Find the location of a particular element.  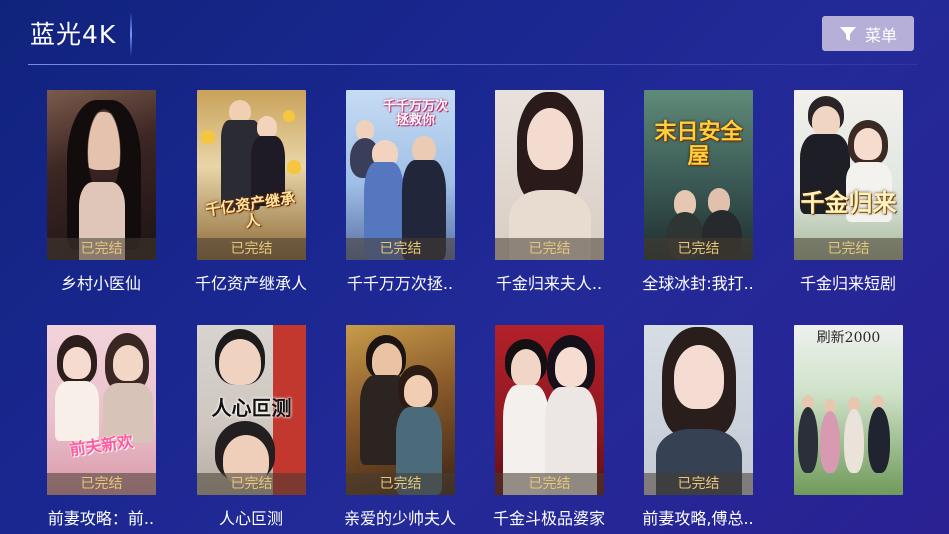

menu-button: 菜单 is located at coordinates (868, 33).